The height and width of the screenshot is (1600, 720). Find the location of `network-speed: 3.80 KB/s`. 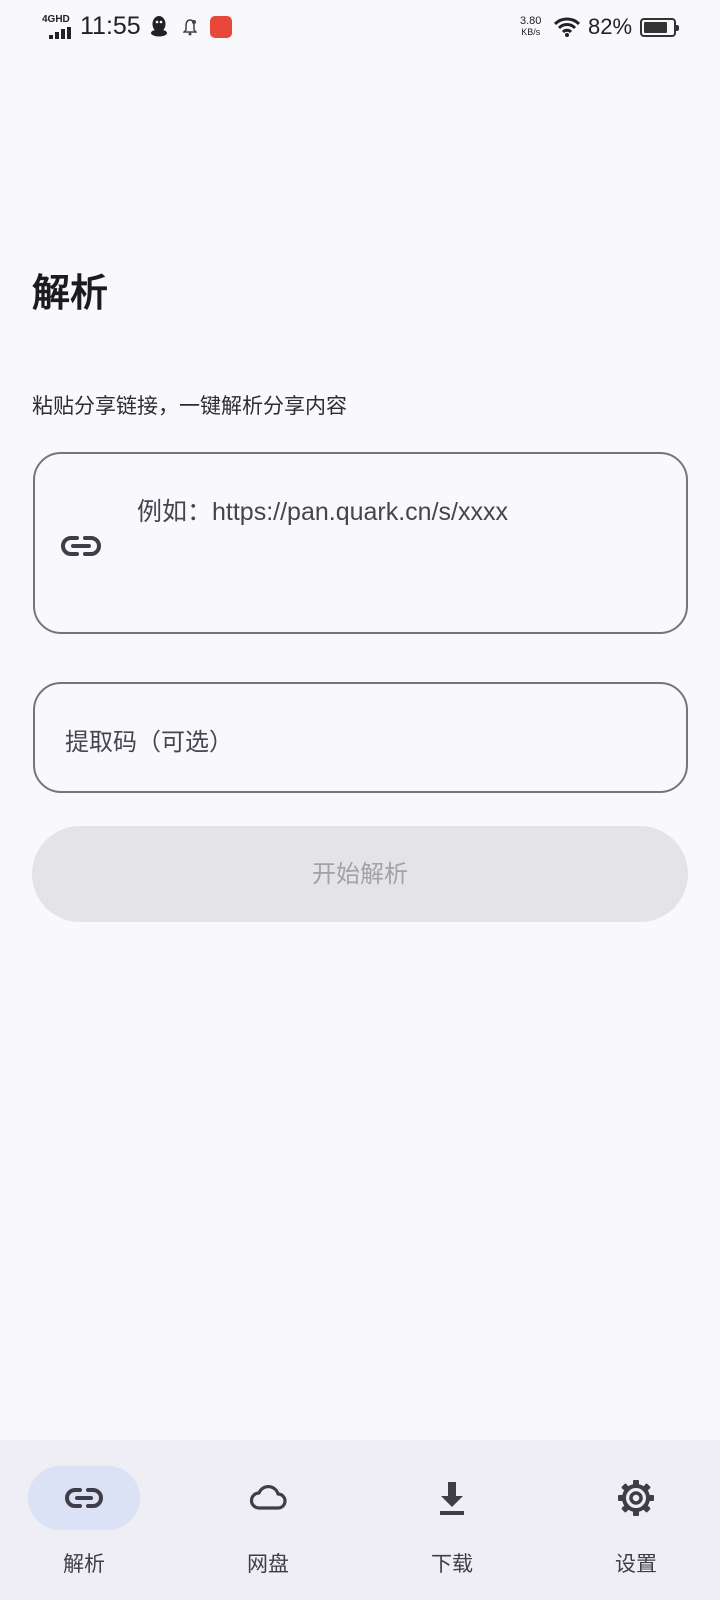

network-speed: 3.80 KB/s is located at coordinates (530, 27).